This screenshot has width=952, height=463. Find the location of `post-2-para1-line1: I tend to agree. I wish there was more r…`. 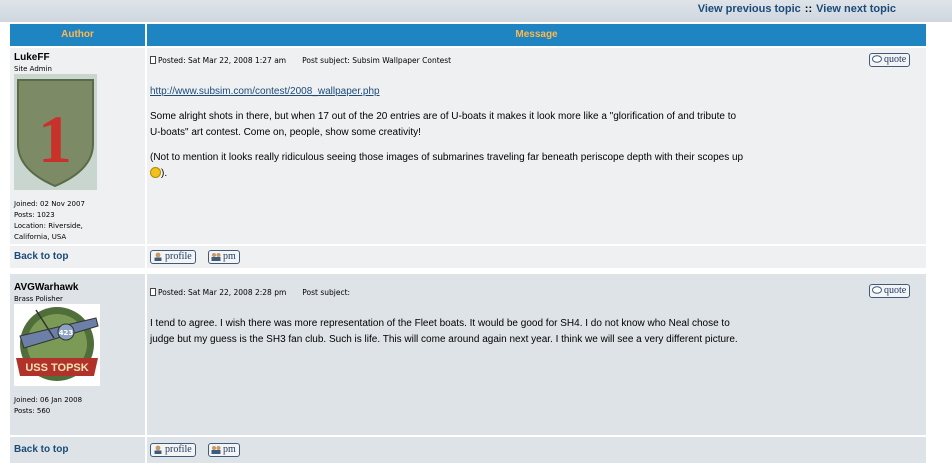

post-2-para1-line1: I tend to agree. I wish there was more r… is located at coordinates (440, 323).